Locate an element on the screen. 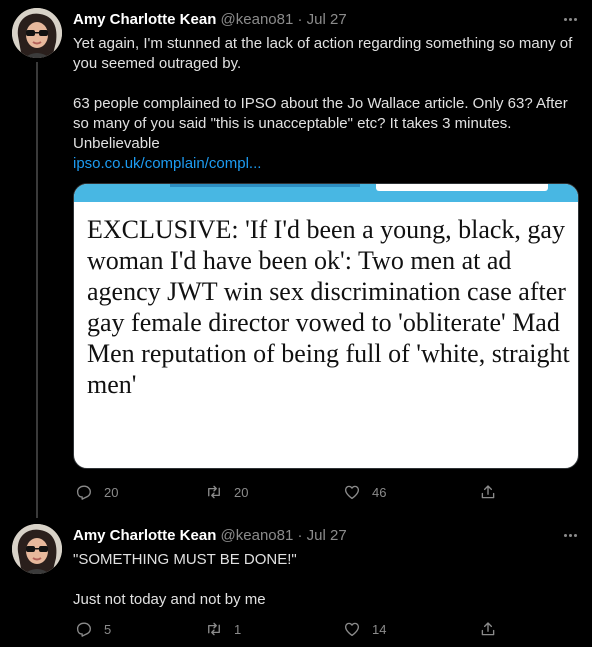 The image size is (592, 647). tweet-paragraph: Just not today and not by me is located at coordinates (169, 599).